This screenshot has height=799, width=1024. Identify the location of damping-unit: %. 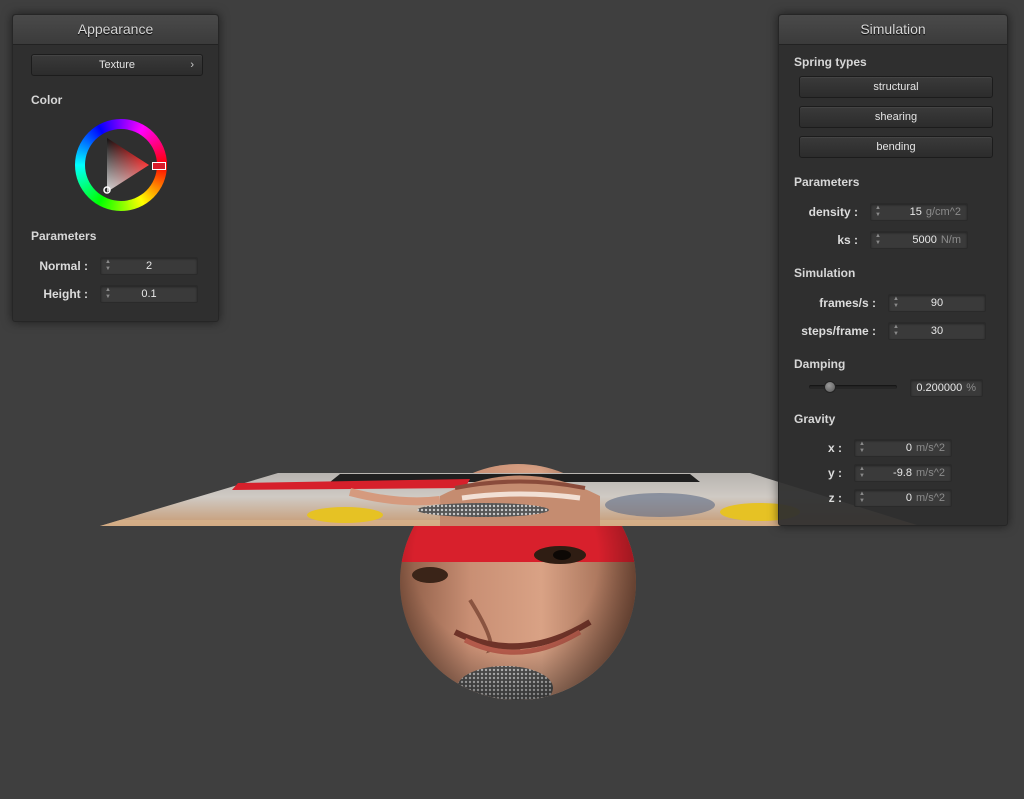
(971, 388).